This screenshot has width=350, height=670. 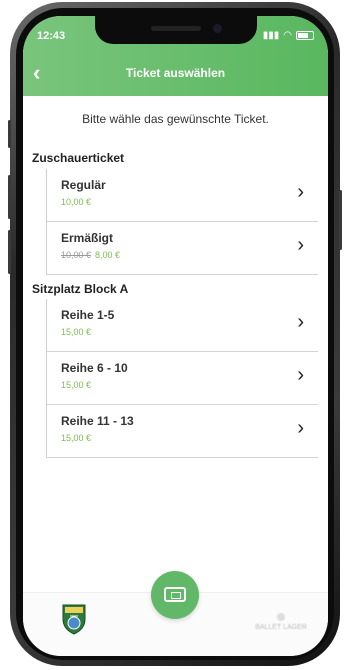 What do you see at coordinates (9, 252) in the screenshot?
I see `volume-down-button` at bounding box center [9, 252].